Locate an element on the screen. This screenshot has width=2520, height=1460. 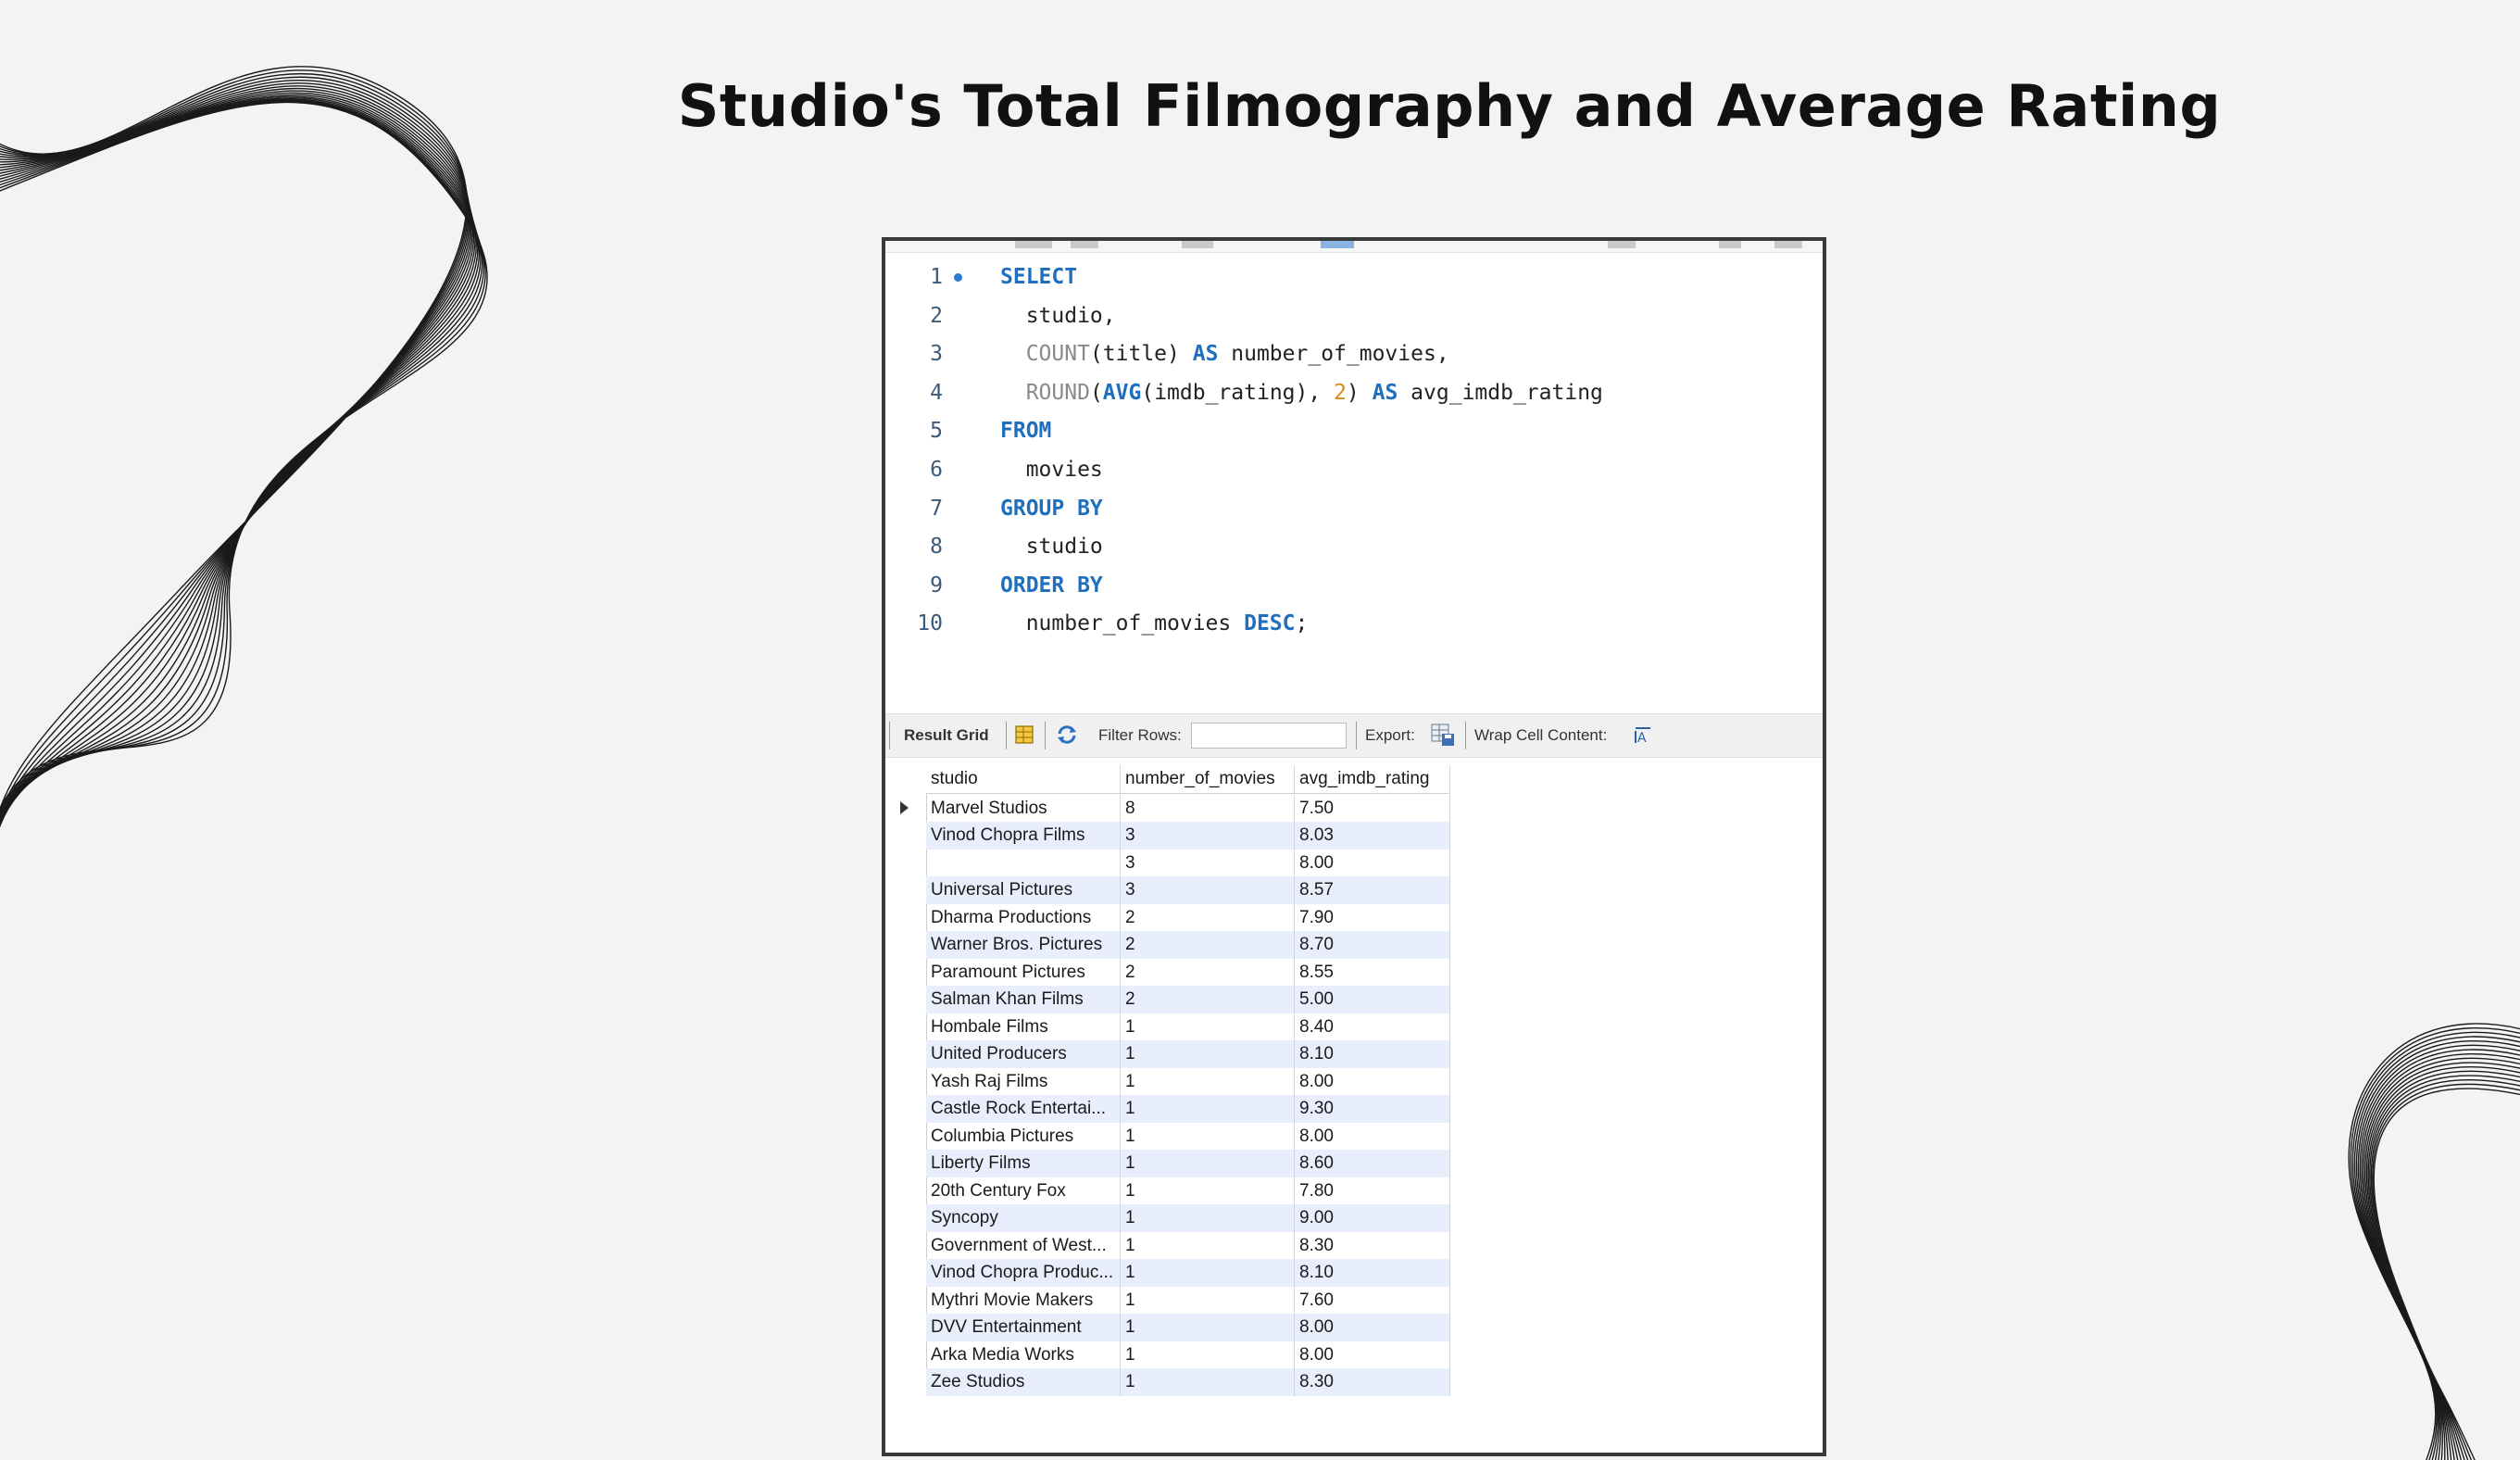
grid-cell: Paramount Pictures is located at coordinates (1023, 972).